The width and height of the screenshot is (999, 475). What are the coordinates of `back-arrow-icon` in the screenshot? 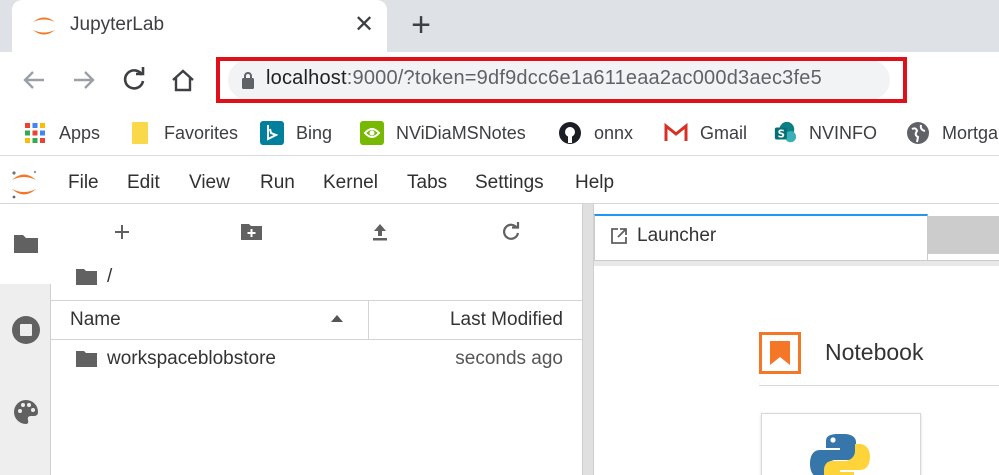 It's located at (34, 80).